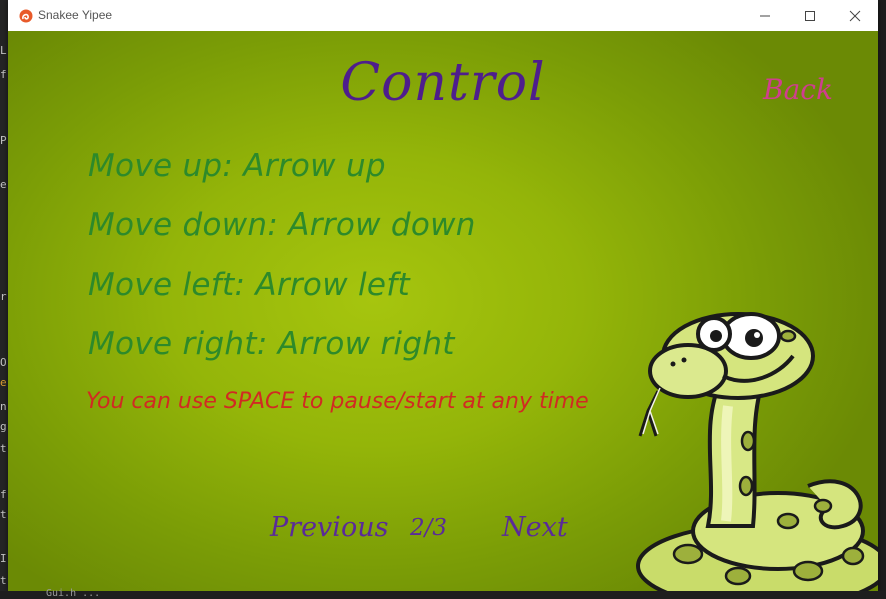  Describe the element at coordinates (271, 344) in the screenshot. I see `control-move-right: Move right: Arrow right` at that location.